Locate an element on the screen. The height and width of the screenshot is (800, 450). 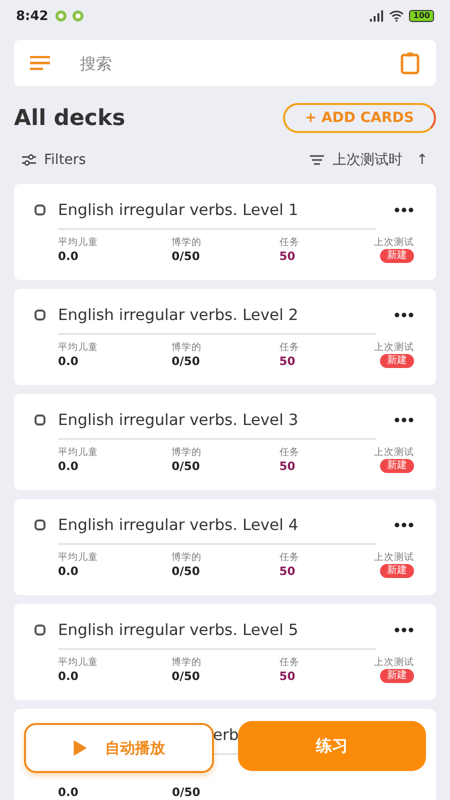
page-title: All decks is located at coordinates (70, 118).